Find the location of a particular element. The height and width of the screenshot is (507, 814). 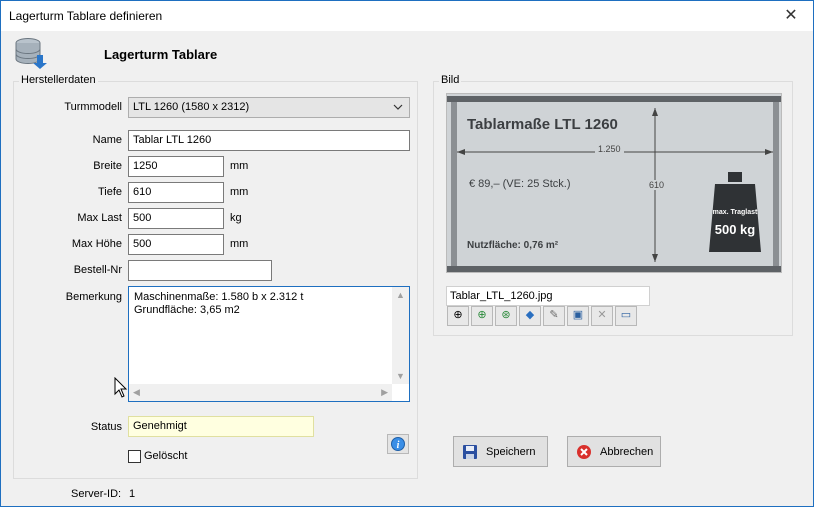

wrench-icon: ✎ is located at coordinates (554, 315).